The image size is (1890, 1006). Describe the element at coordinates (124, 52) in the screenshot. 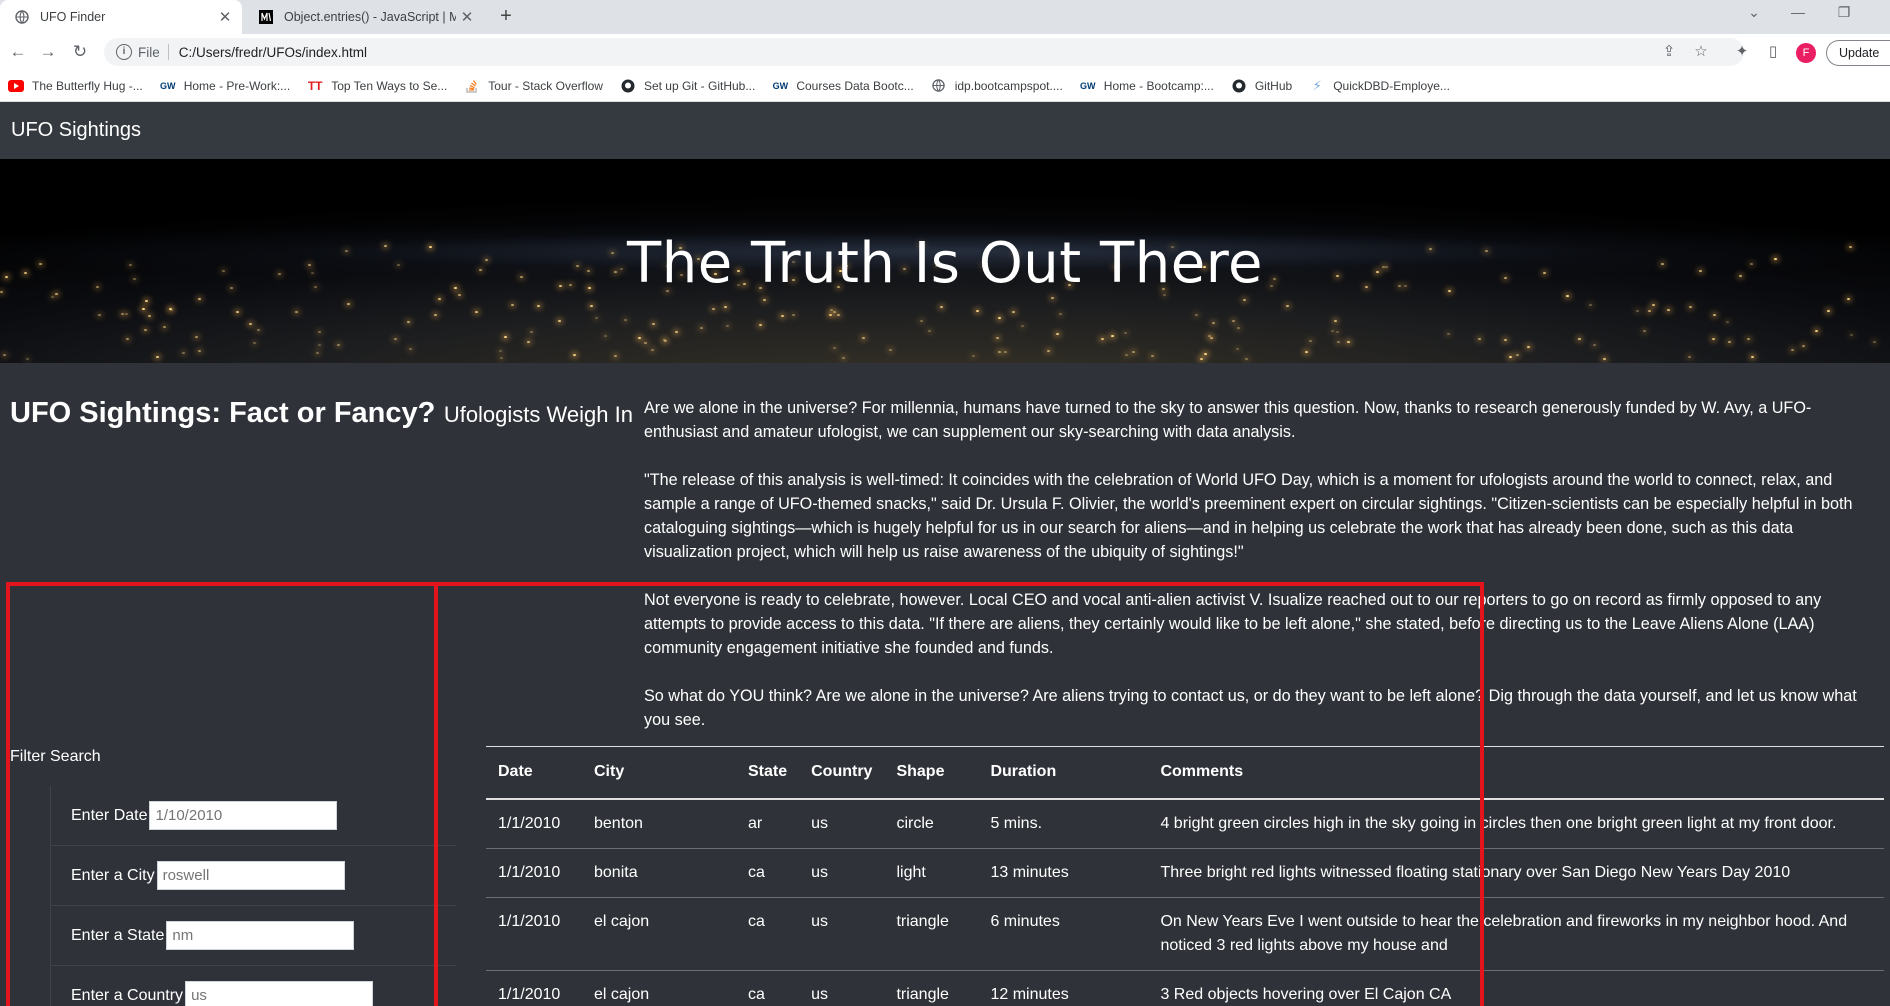

I see `info-icon: i` at that location.